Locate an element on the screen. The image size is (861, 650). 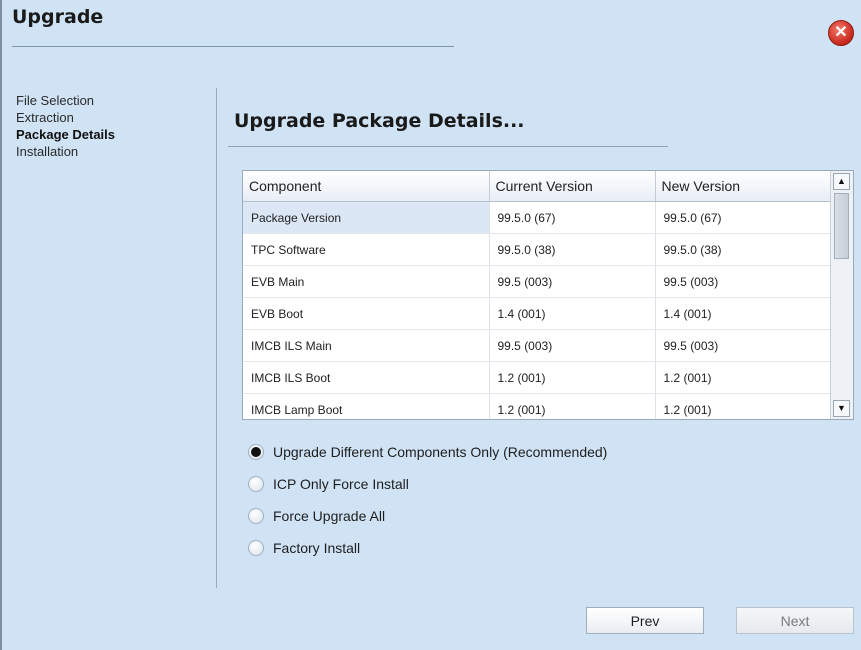
table-row: IMCB ILS Main 99.5 (003) 99.5 (003) is located at coordinates (537, 345).